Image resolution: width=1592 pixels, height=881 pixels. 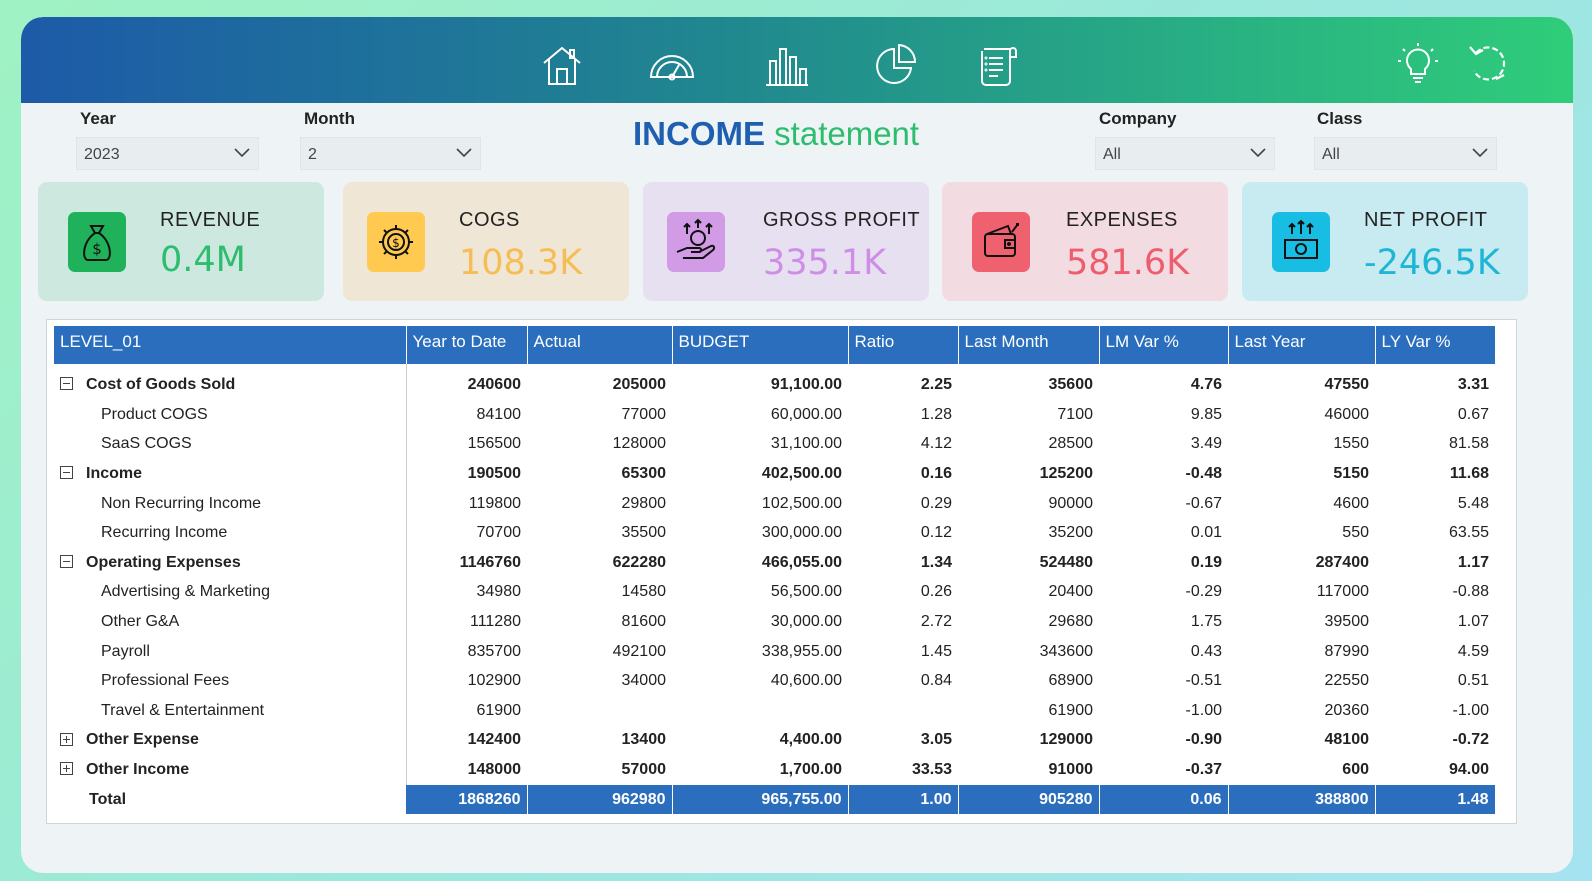 I want to click on table-cell: 1.45, so click(x=936, y=651).